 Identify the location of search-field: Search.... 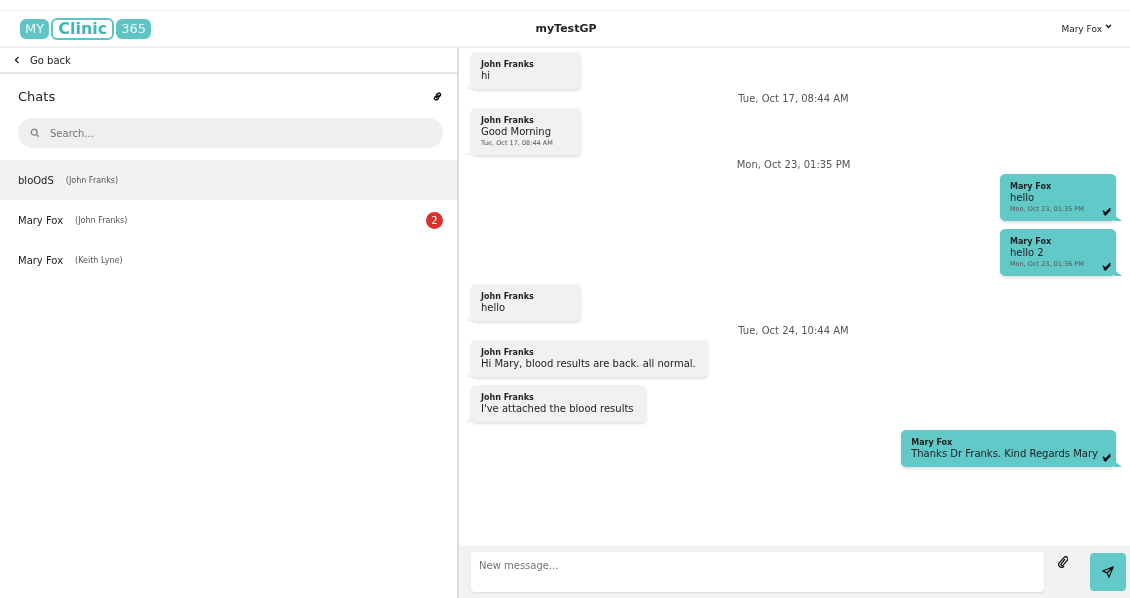
(230, 133).